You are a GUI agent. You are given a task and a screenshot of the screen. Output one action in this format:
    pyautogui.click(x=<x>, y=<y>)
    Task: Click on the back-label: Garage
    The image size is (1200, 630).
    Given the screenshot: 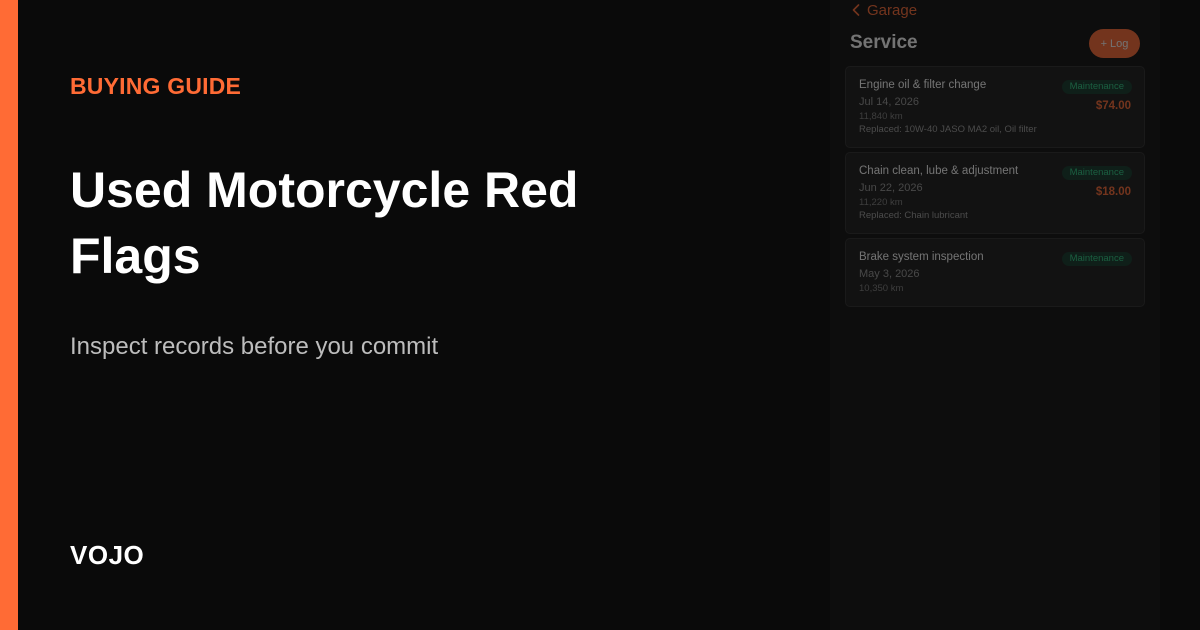 What is the action you would take?
    pyautogui.click(x=892, y=10)
    